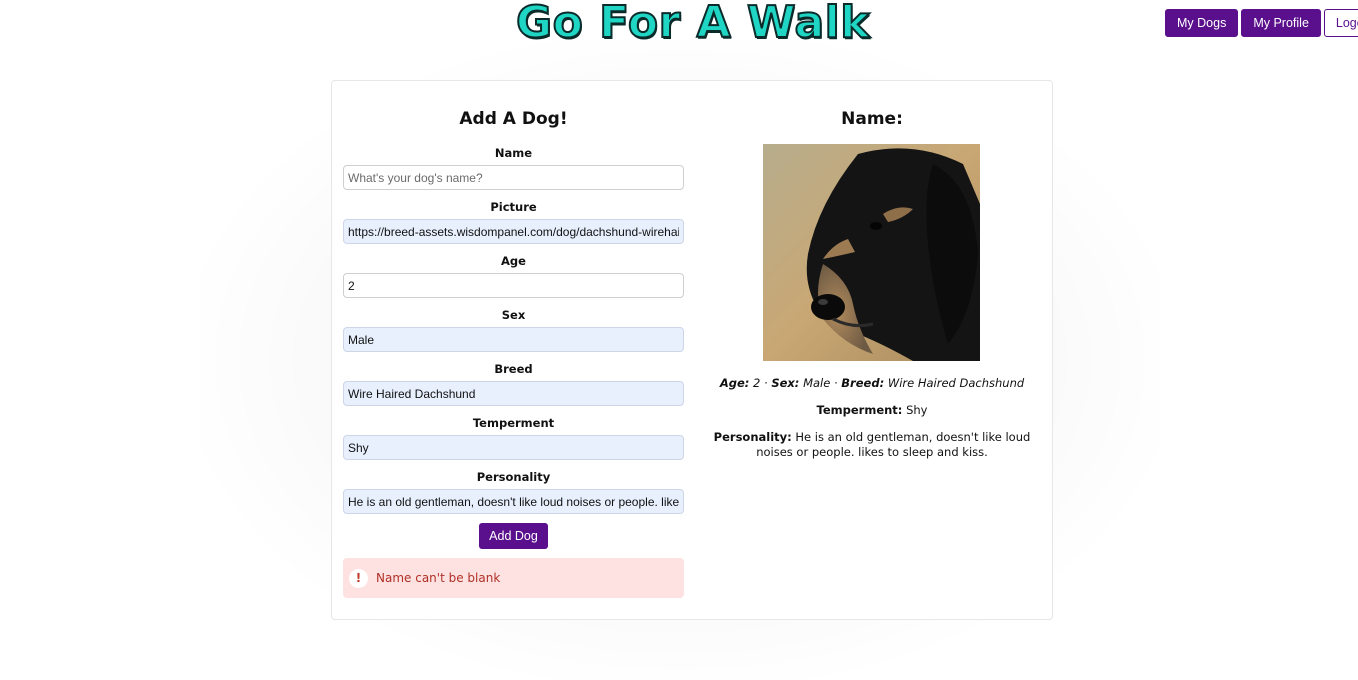 The width and height of the screenshot is (1358, 680). I want to click on alert-icon: !, so click(358, 578).